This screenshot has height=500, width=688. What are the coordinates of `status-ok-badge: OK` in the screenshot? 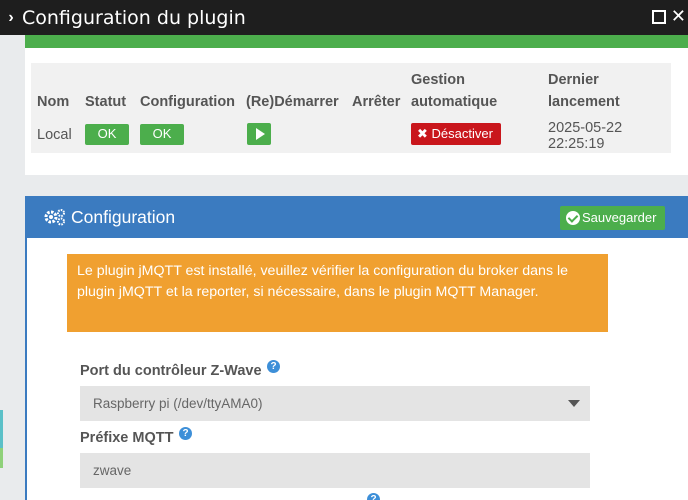 It's located at (107, 134).